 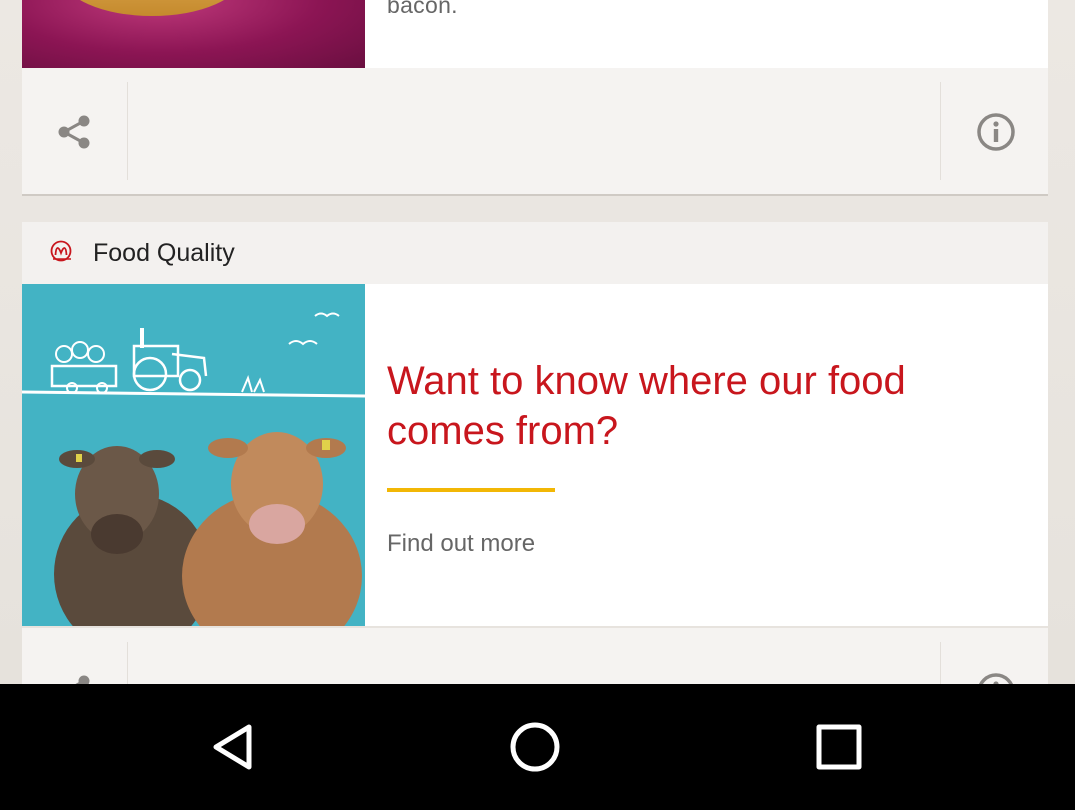 What do you see at coordinates (62, 252) in the screenshot?
I see `mcdonalds-logo-icon` at bounding box center [62, 252].